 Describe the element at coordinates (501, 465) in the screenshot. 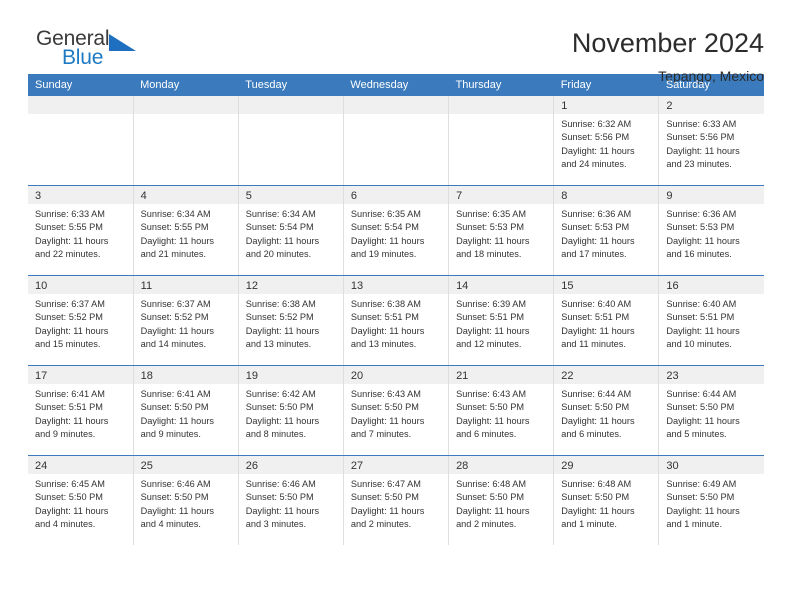

I see `day-number: 28` at that location.